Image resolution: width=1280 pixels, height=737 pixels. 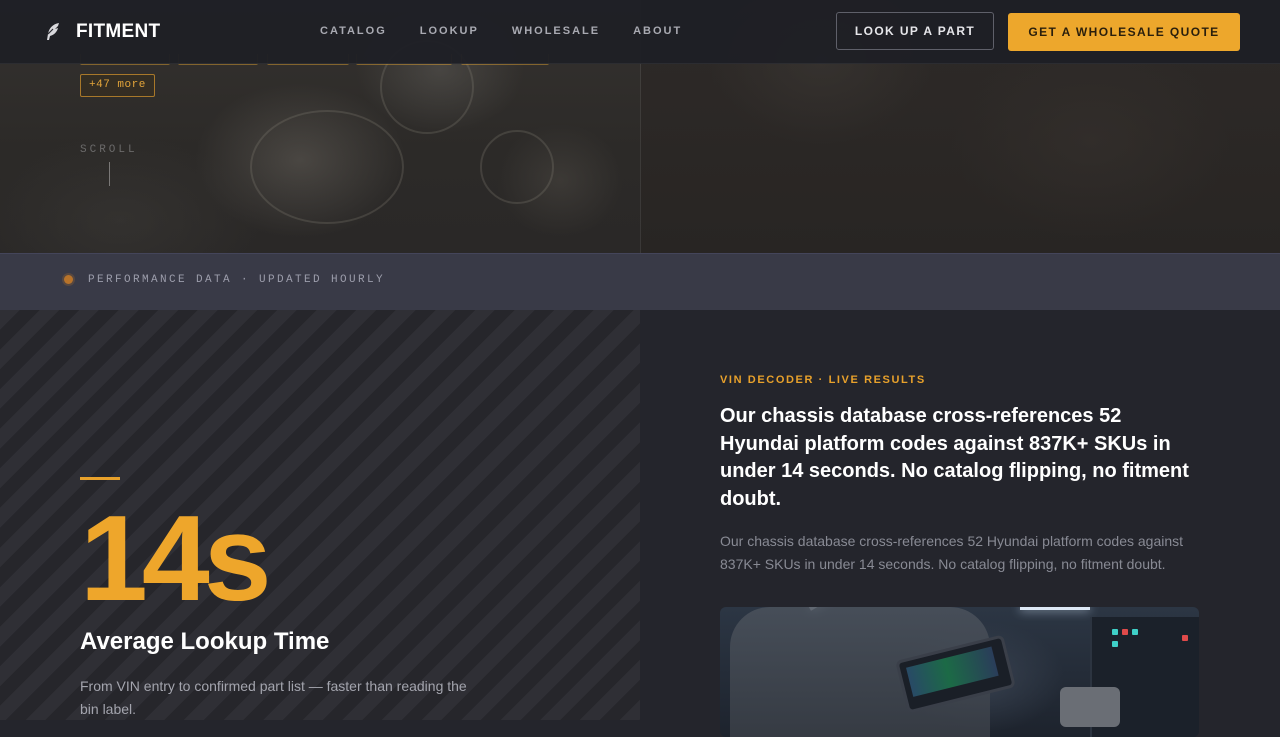 What do you see at coordinates (100, 478) in the screenshot?
I see `stat-accent-line` at bounding box center [100, 478].